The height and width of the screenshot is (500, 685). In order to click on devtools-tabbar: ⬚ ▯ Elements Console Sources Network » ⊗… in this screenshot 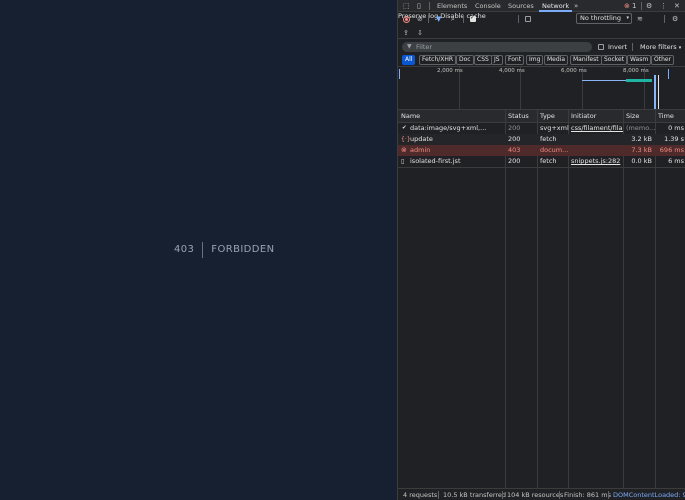, I will do `click(541, 6)`.